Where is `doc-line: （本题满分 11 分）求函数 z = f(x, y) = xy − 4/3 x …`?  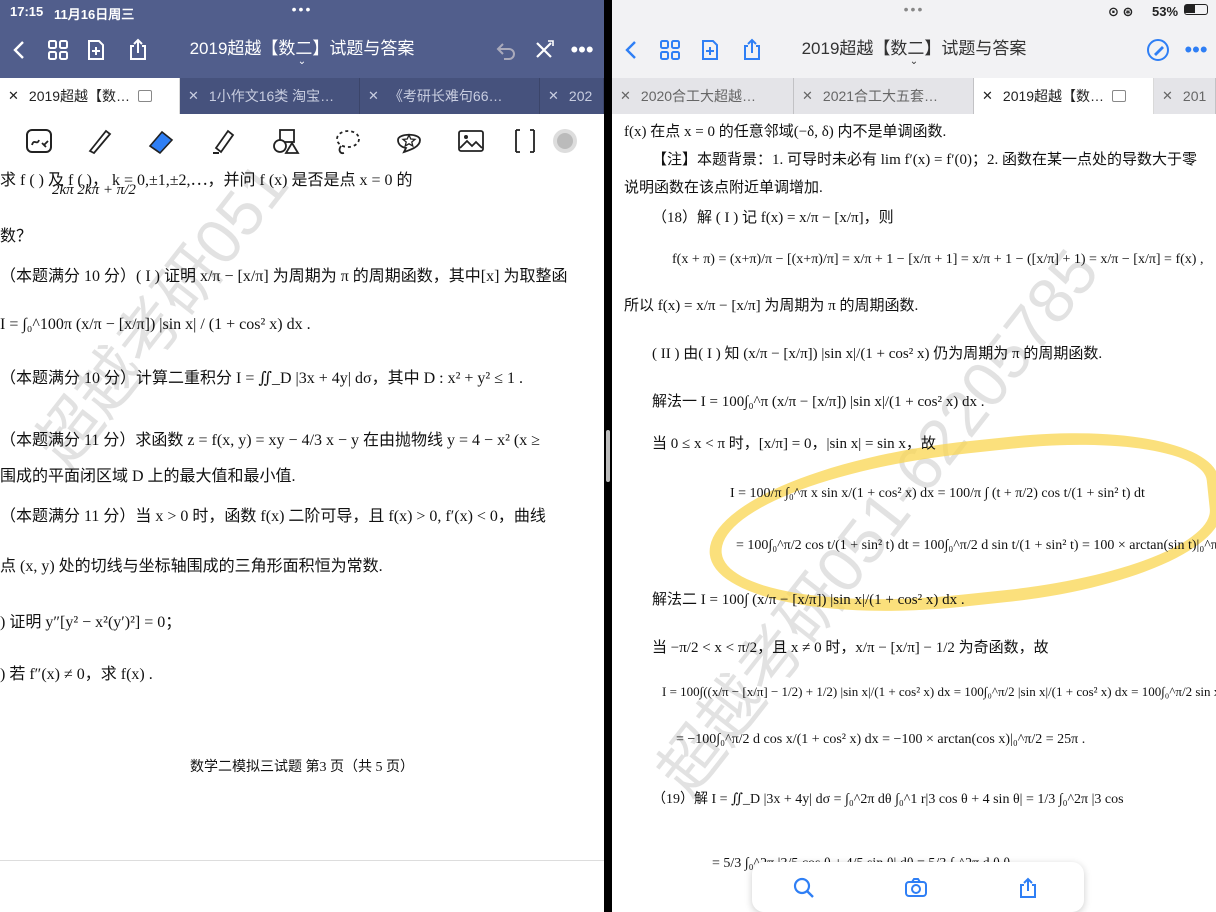
doc-line: （本题满分 11 分）求函数 z = f(x, y) = xy − 4/3 x … is located at coordinates (270, 440).